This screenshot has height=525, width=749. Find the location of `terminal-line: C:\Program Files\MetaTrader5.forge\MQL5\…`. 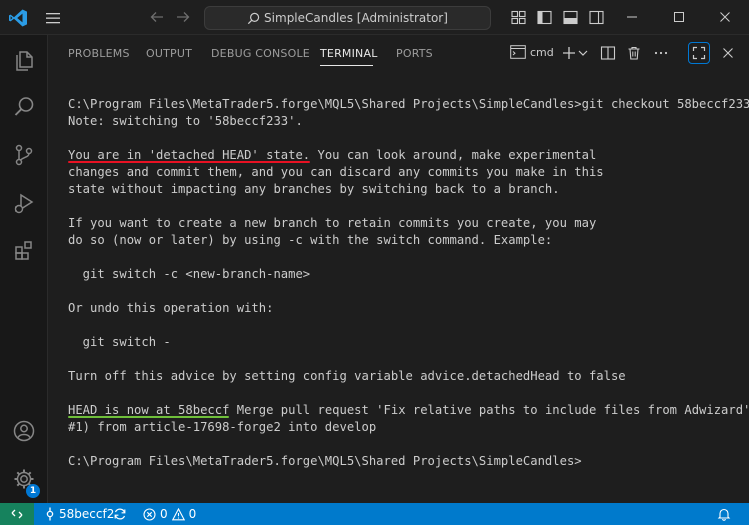

terminal-line: C:\Program Files\MetaTrader5.forge\MQL5\… is located at coordinates (408, 104).